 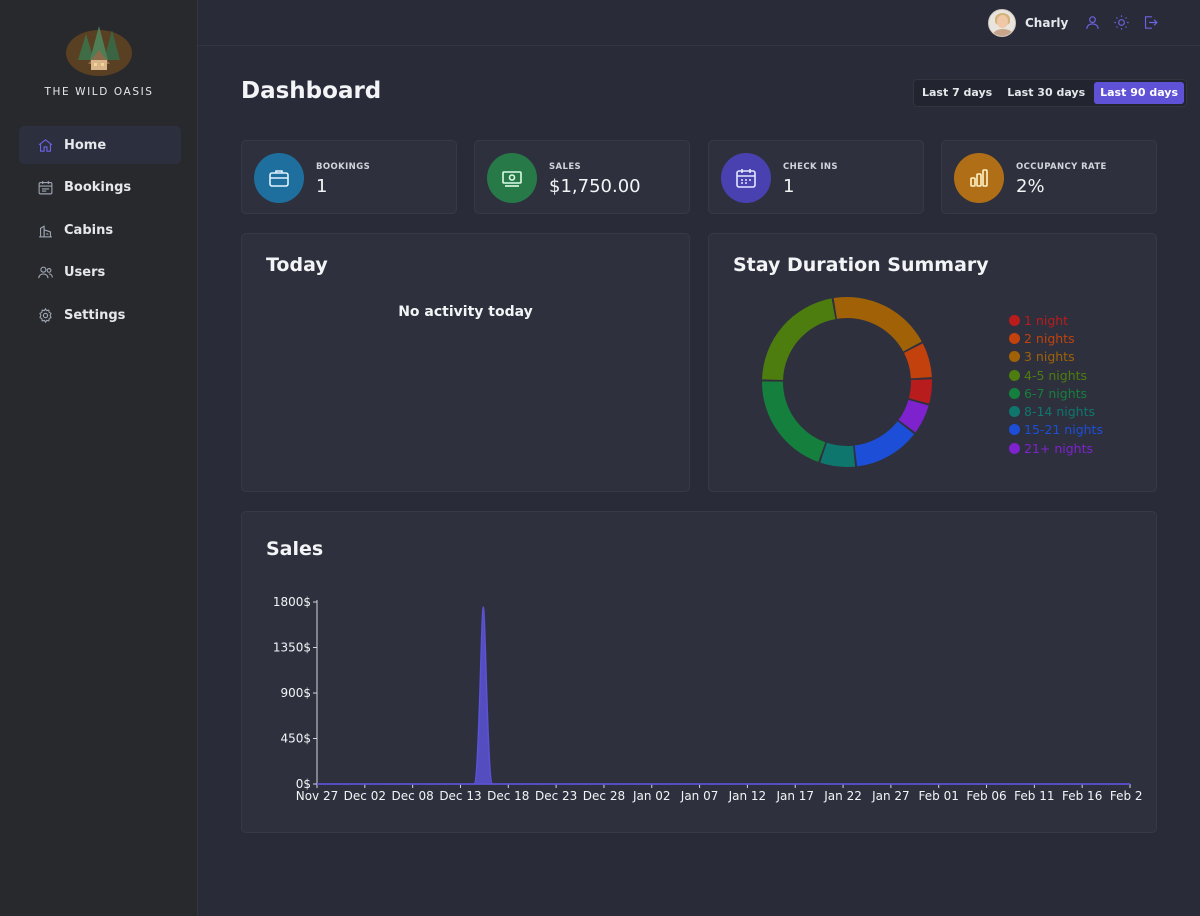 I want to click on briefcase-icon, so click(x=279, y=178).